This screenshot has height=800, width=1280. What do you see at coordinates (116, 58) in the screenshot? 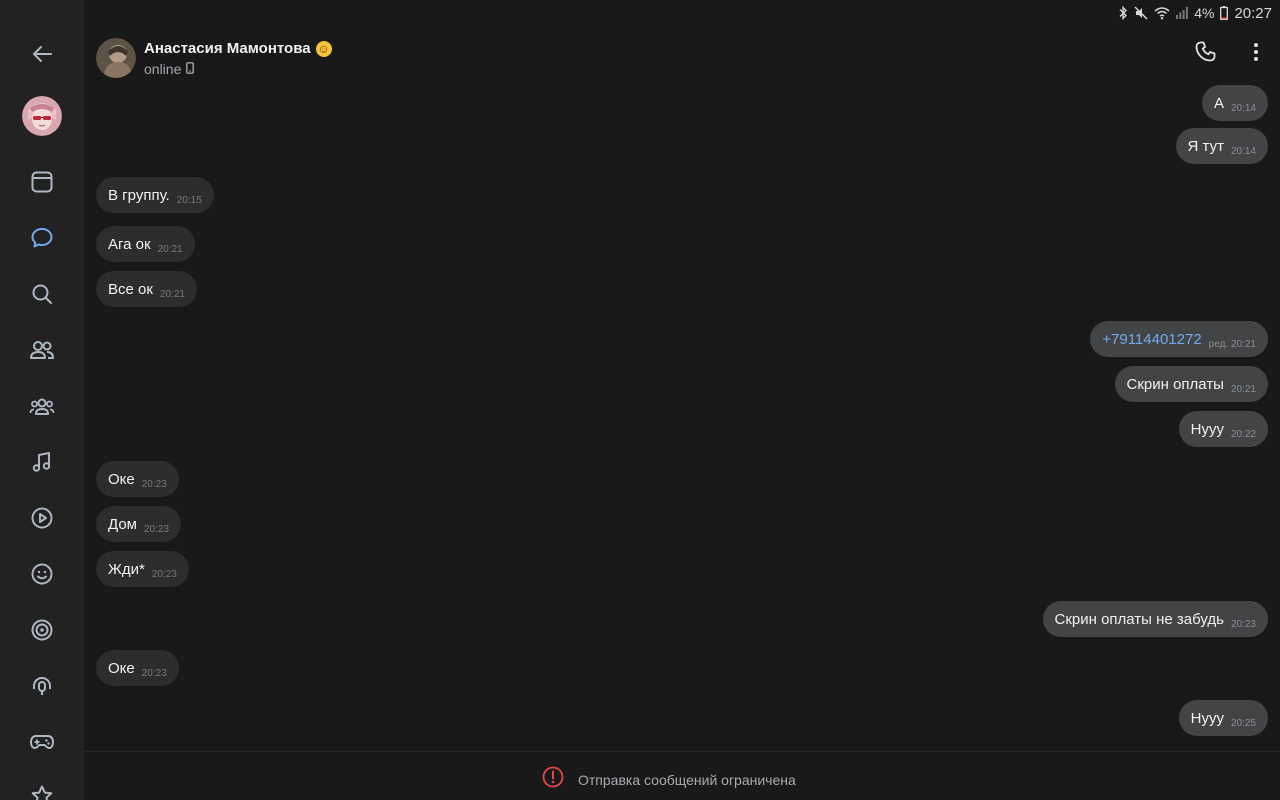
I see `contact-avatar` at bounding box center [116, 58].